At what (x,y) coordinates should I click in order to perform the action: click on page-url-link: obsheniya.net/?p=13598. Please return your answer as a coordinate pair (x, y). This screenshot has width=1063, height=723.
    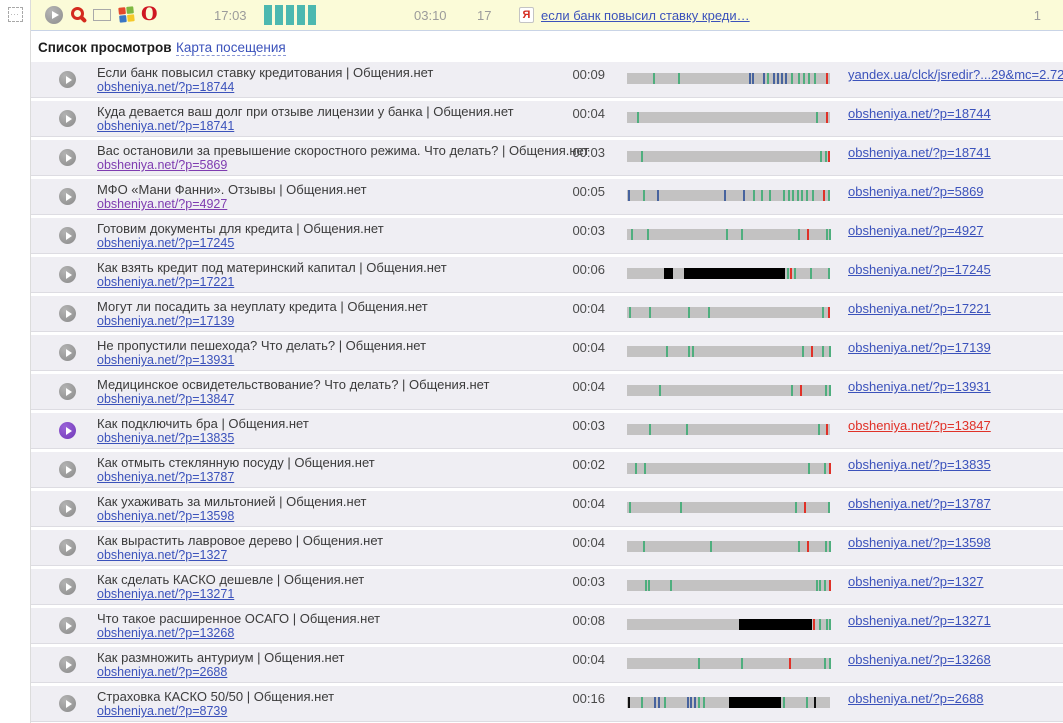
    Looking at the image, I should click on (165, 516).